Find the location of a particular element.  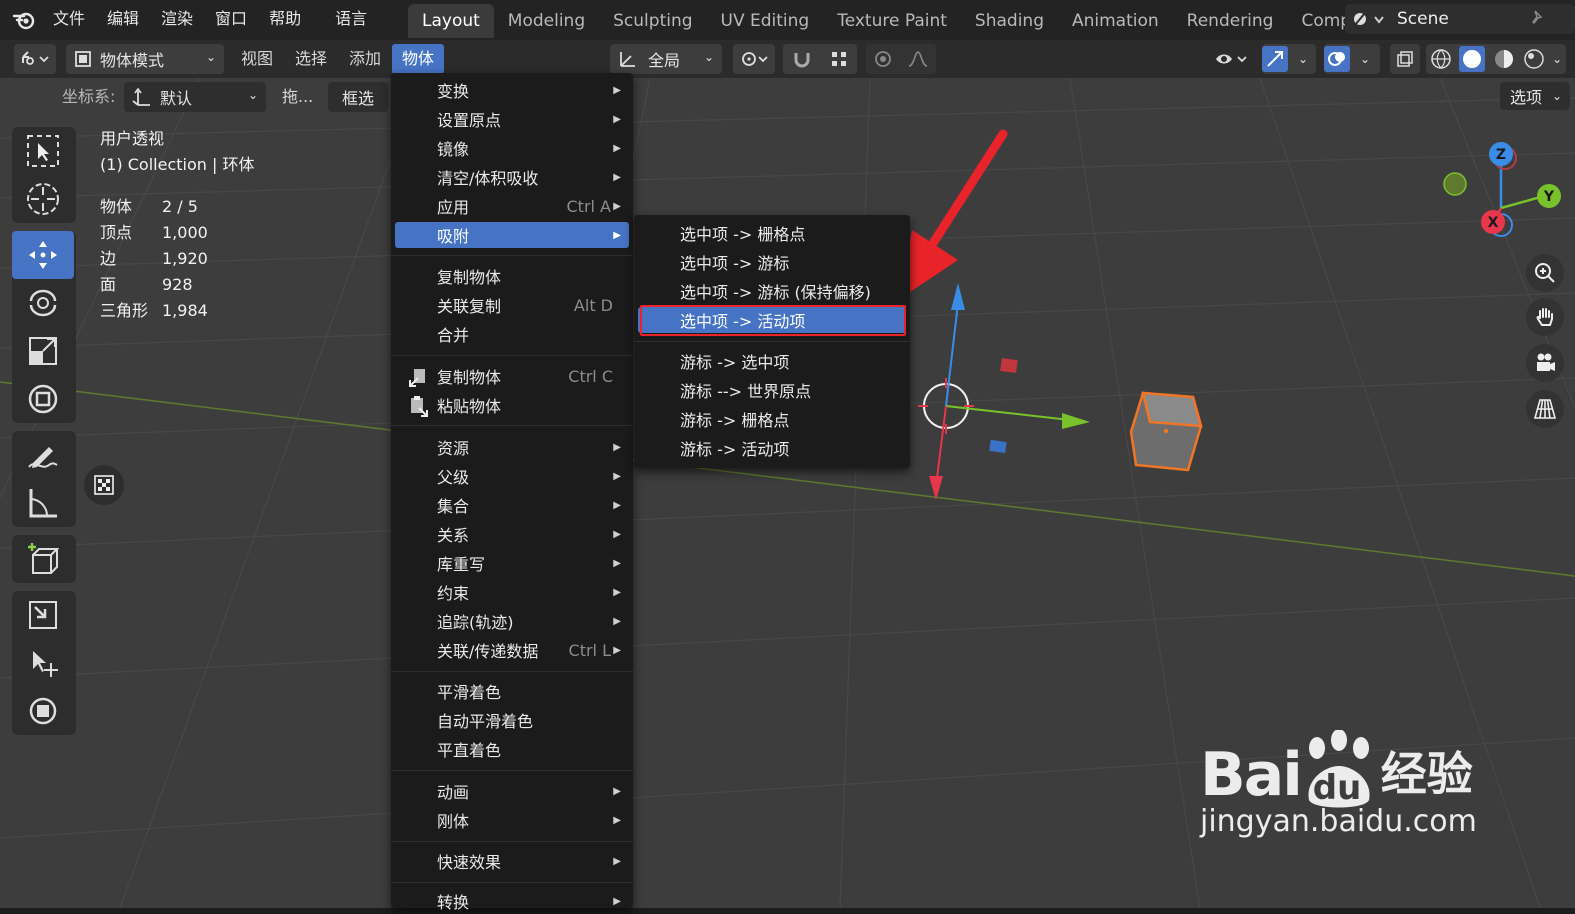

menu-item-asset: 资源 ▶ is located at coordinates (512, 447).